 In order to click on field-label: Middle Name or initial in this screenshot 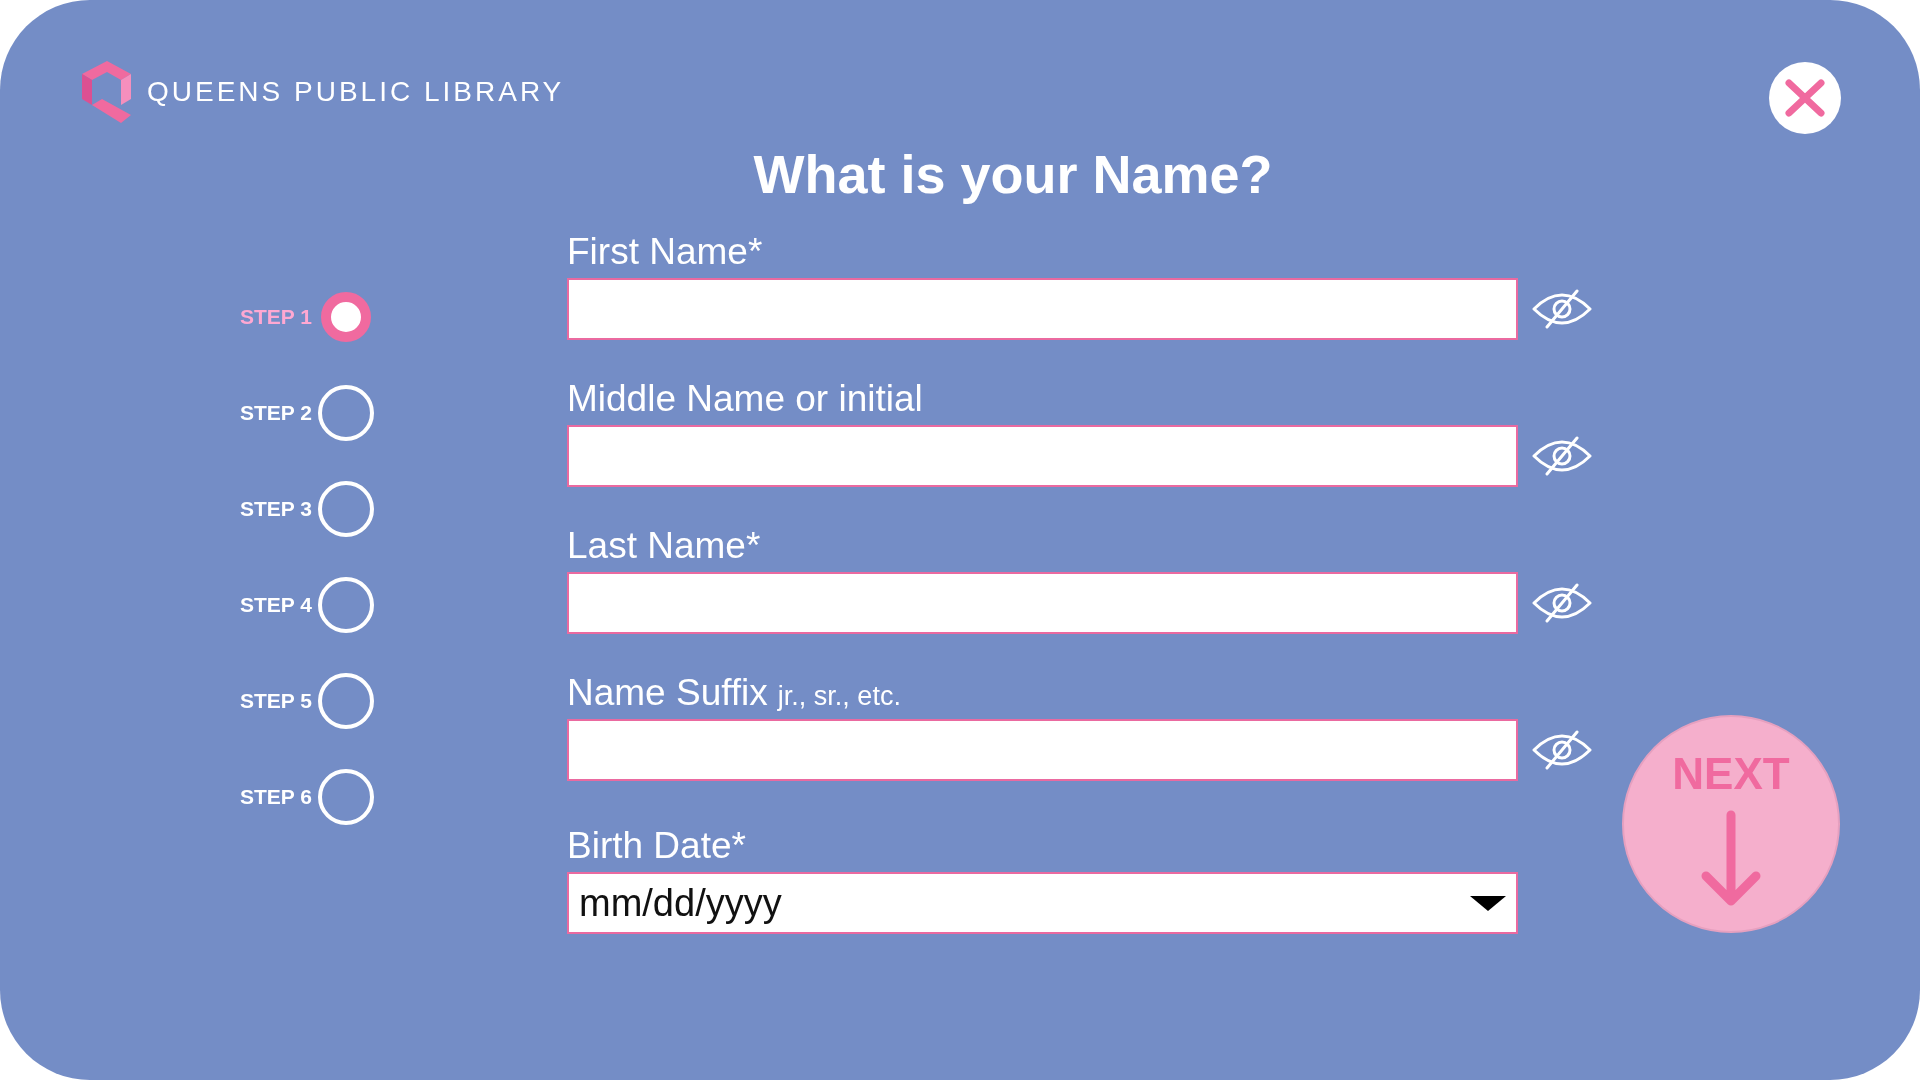, I will do `click(745, 399)`.